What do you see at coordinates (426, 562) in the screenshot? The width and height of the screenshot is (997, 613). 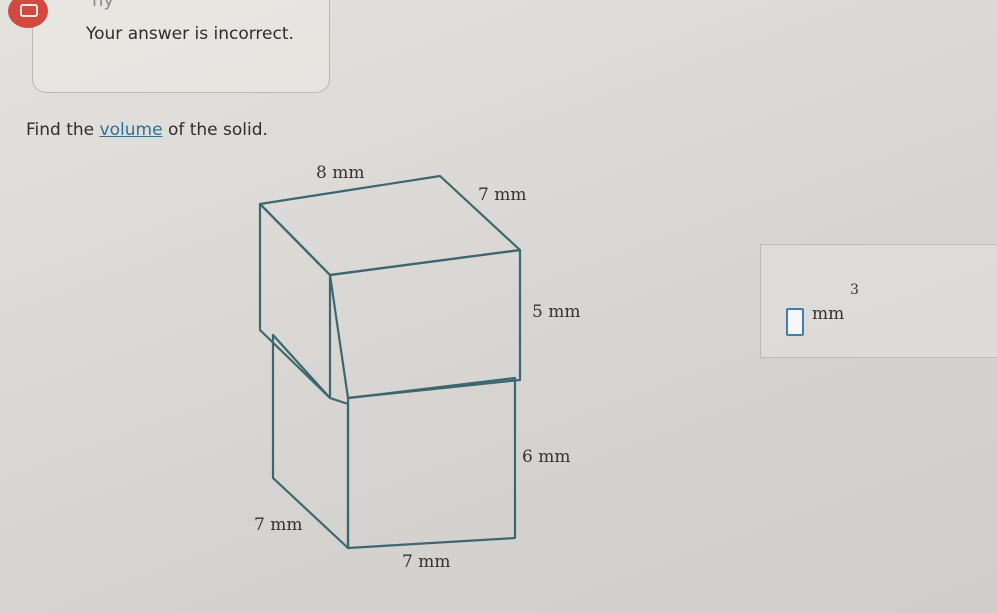 I see `label-bottom-width: 7 mm` at bounding box center [426, 562].